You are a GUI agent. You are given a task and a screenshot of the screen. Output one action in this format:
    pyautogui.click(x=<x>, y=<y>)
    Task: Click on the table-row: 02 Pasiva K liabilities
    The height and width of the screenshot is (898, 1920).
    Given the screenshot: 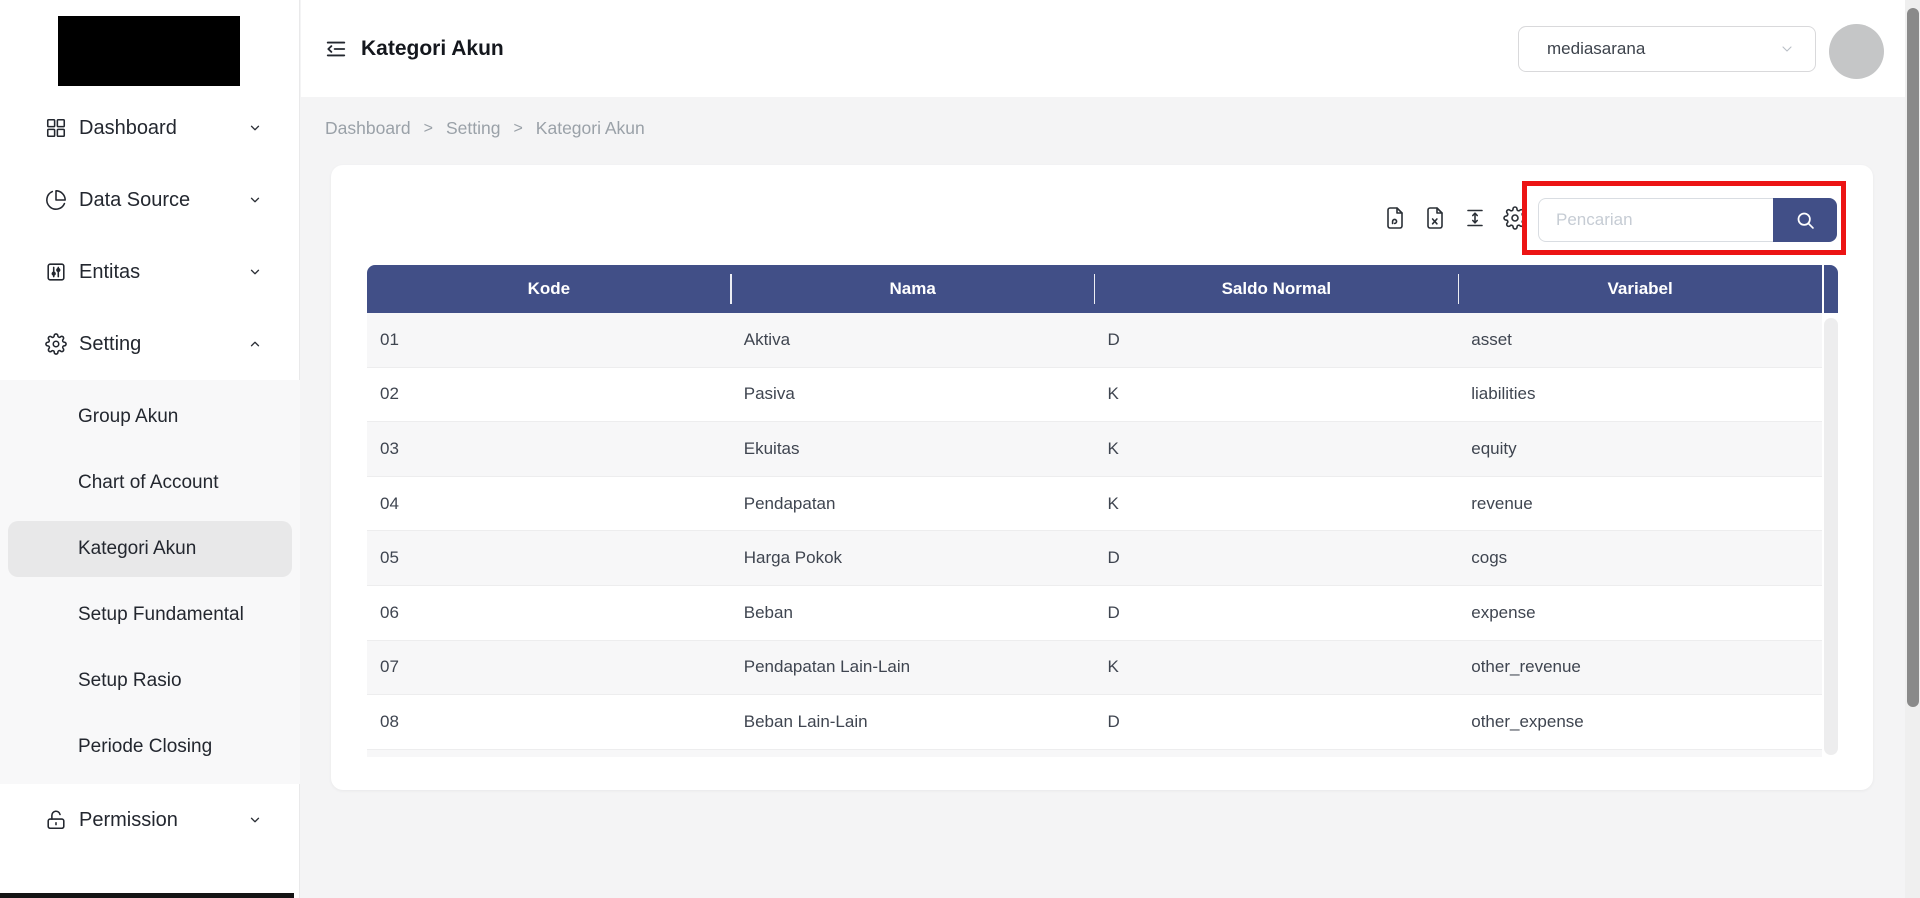 What is the action you would take?
    pyautogui.click(x=1094, y=395)
    